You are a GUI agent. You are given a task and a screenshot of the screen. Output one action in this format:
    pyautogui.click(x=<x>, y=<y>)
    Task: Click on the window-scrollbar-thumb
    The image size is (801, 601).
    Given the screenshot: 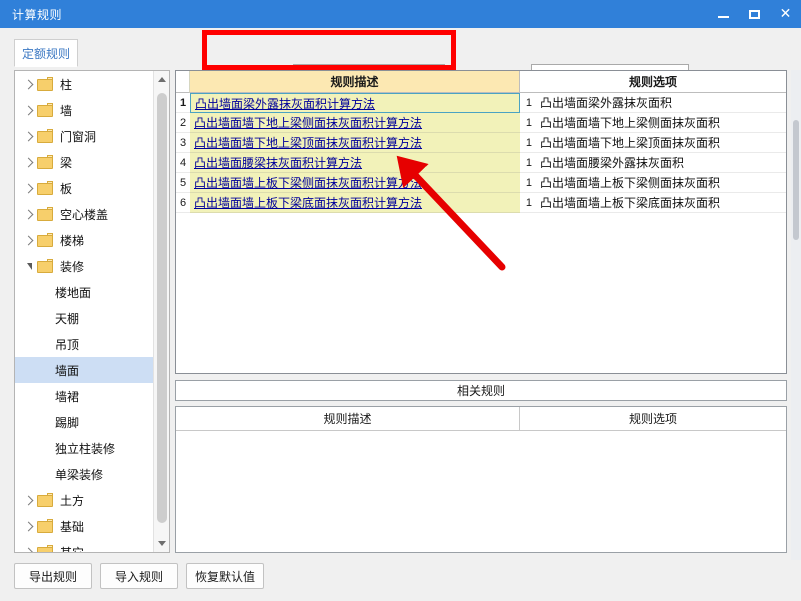 What is the action you would take?
    pyautogui.click(x=796, y=180)
    